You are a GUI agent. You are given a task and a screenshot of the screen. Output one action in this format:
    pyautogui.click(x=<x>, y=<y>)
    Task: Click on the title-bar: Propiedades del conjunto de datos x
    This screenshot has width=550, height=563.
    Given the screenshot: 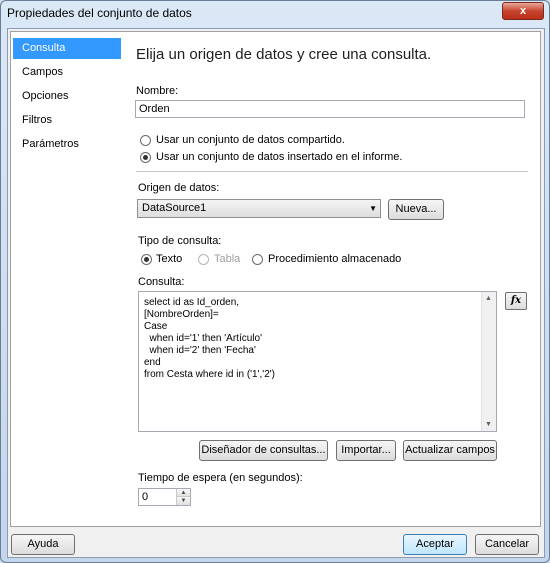 What is the action you would take?
    pyautogui.click(x=275, y=13)
    